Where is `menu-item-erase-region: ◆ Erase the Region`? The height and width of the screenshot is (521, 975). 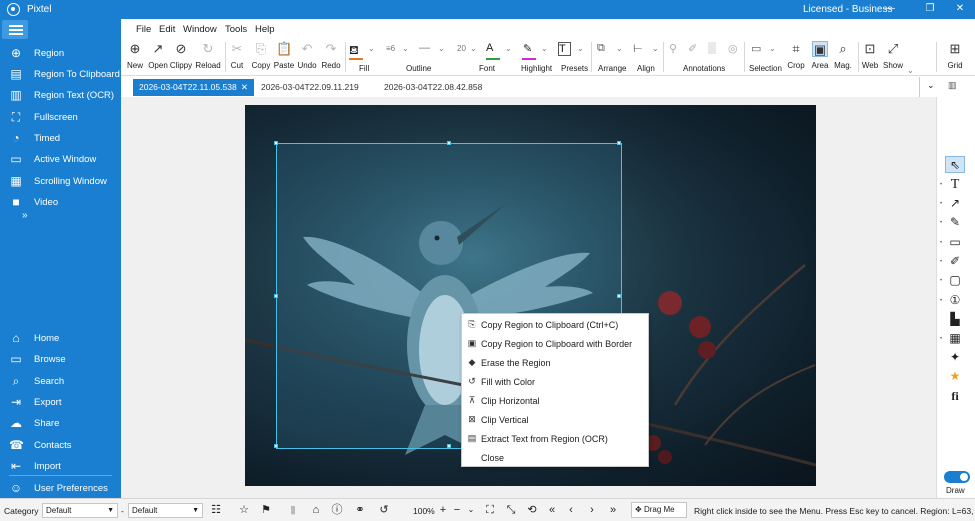 menu-item-erase-region: ◆ Erase the Region is located at coordinates (555, 362).